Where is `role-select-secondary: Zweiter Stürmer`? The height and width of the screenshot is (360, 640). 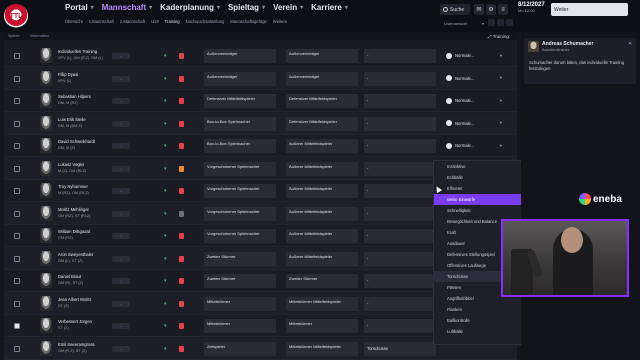
role-select-secondary: Zweiter Stürmer is located at coordinates (322, 281).